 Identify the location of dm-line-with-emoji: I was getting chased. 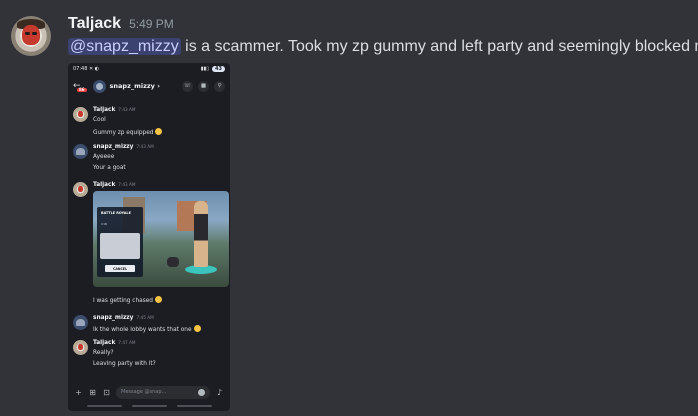
(127, 300).